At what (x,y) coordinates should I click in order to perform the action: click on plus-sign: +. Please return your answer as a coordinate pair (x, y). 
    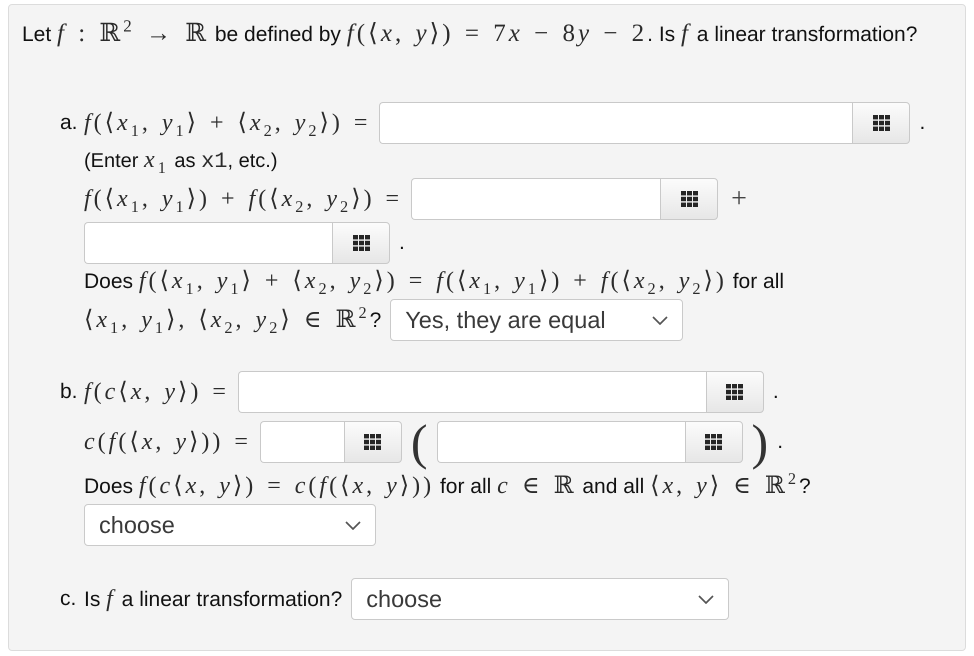
    Looking at the image, I should click on (739, 199).